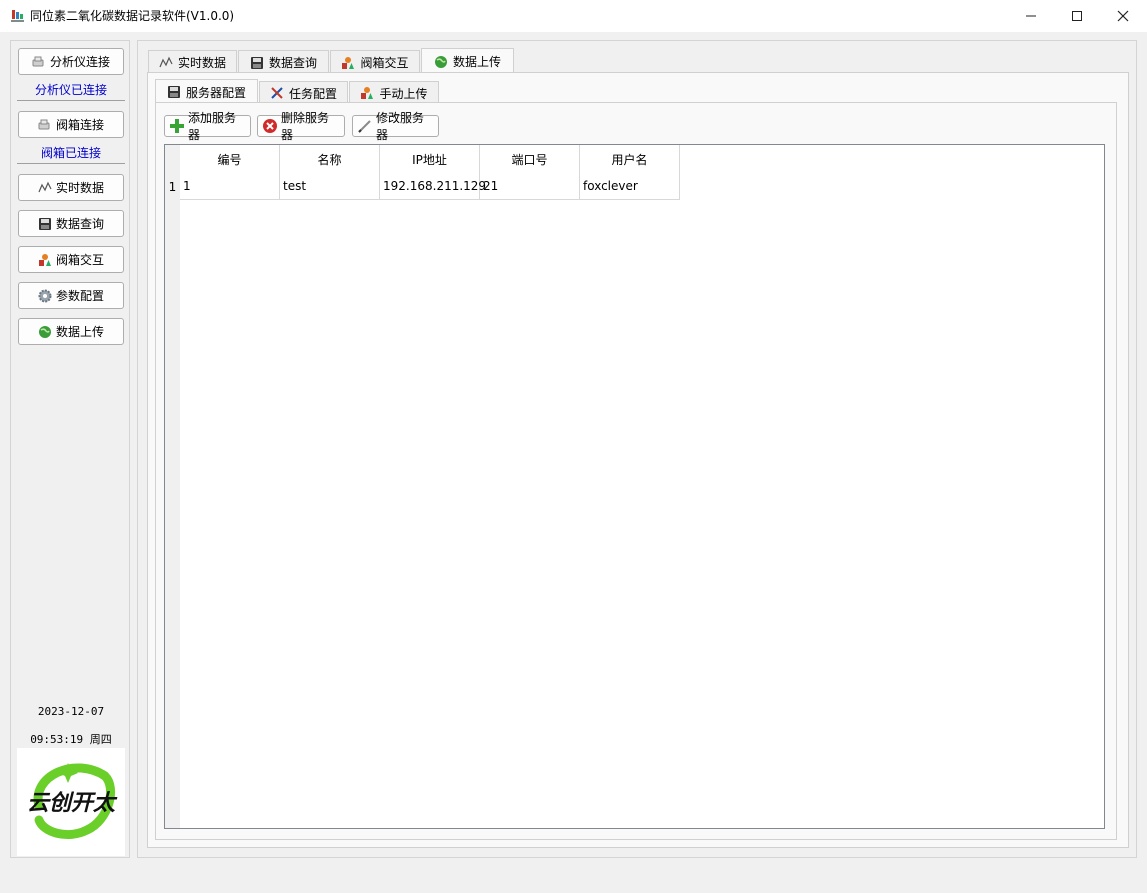 The width and height of the screenshot is (1147, 893). What do you see at coordinates (79, 125) in the screenshot?
I see `valvebox-connect-label: 阀箱连接` at bounding box center [79, 125].